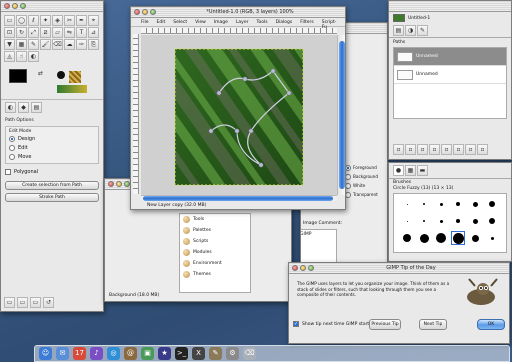  What do you see at coordinates (93, 32) in the screenshot?
I see `measure-tool-icon: ⊿` at bounding box center [93, 32].